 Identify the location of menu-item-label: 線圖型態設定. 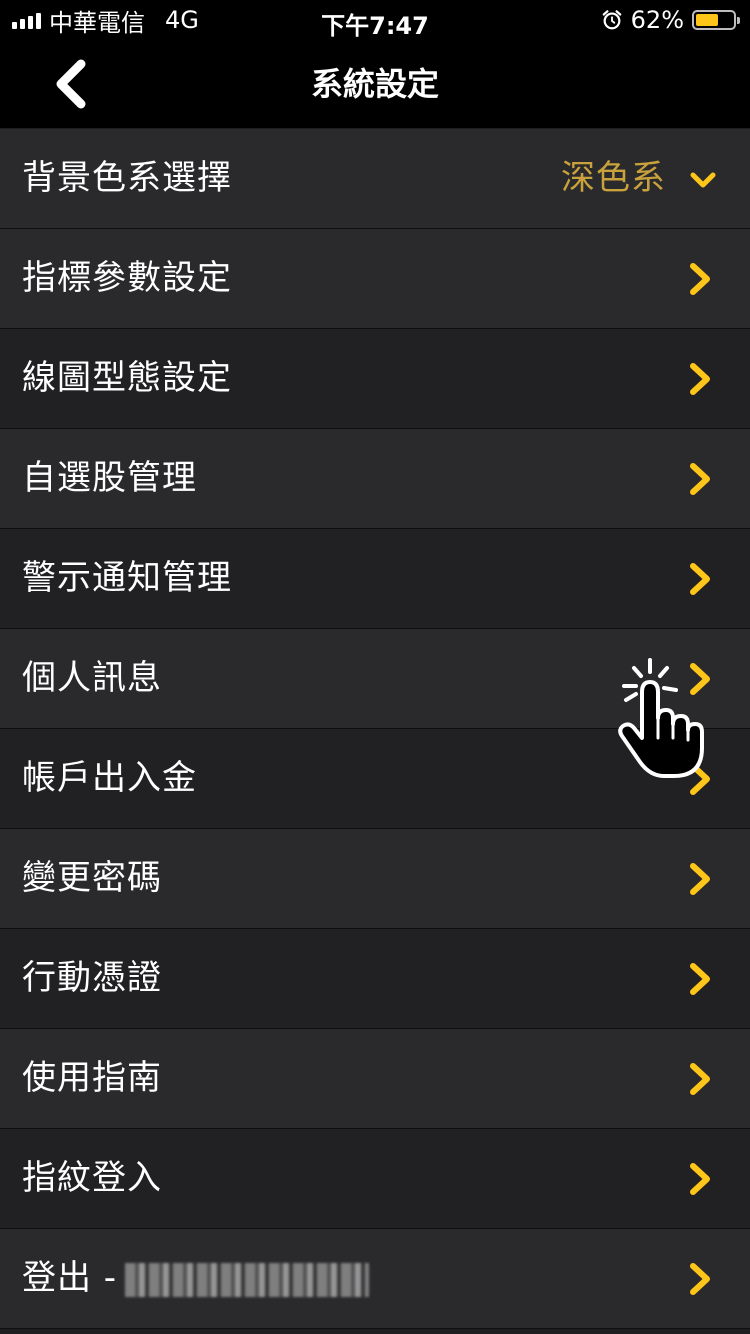
(127, 378).